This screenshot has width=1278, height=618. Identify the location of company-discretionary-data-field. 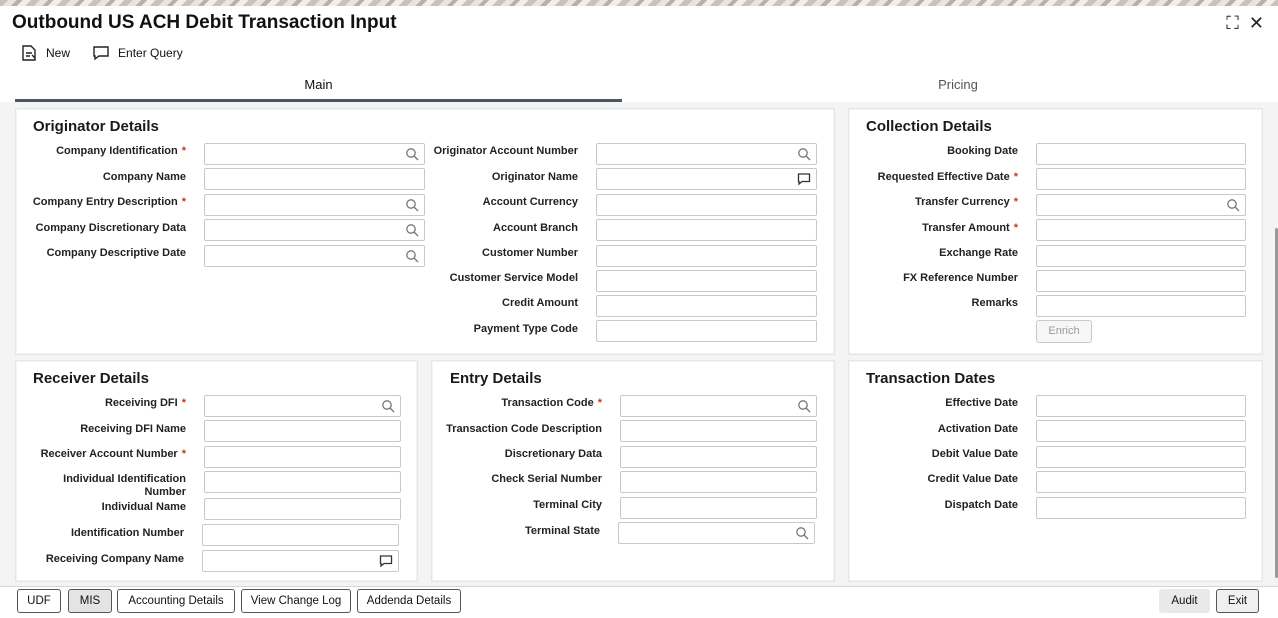
(314, 230).